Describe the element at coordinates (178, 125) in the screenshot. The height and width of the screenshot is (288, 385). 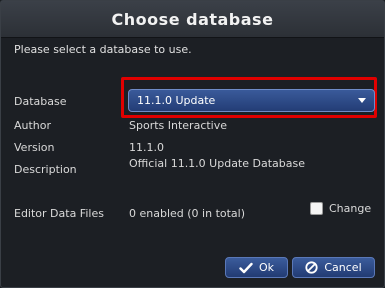
I see `author-value: Sports Interactive` at that location.